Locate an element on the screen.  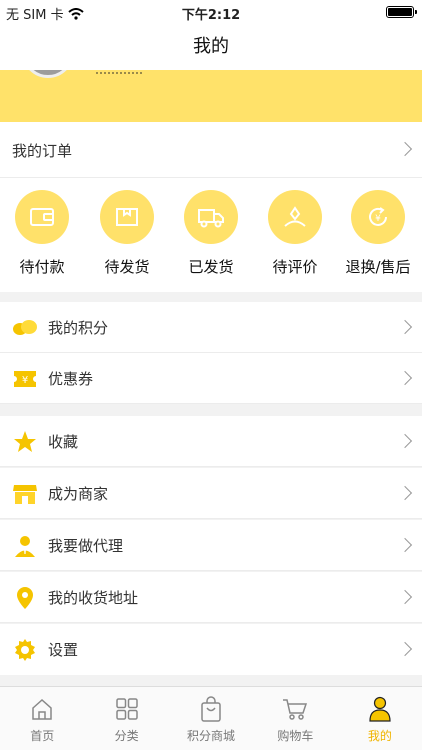
tab-home: 首页 is located at coordinates (42, 718).